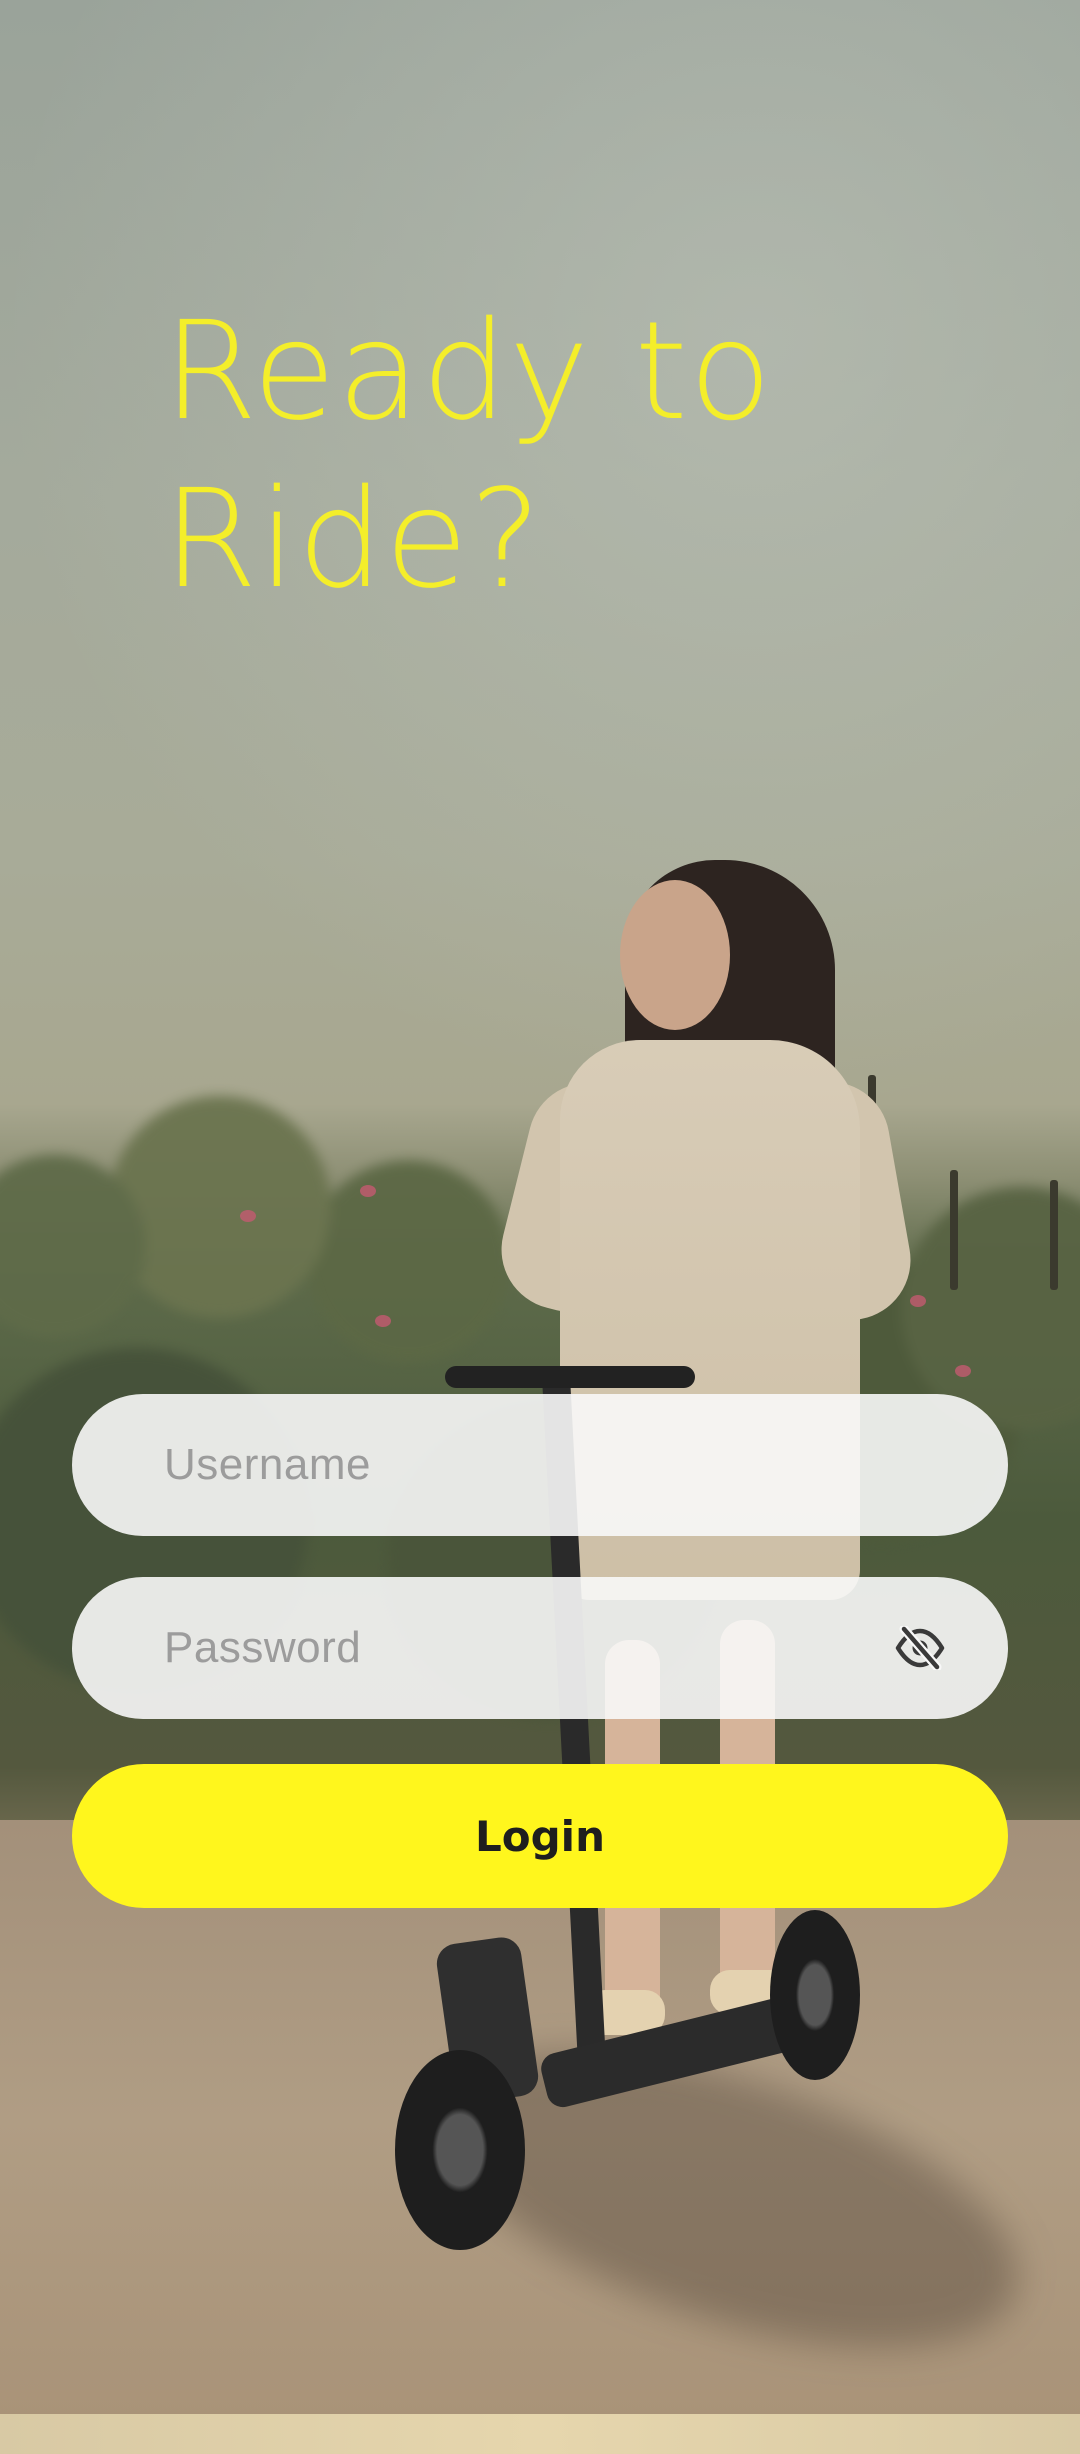  Describe the element at coordinates (920, 1648) in the screenshot. I see `eye-off-icon` at that location.